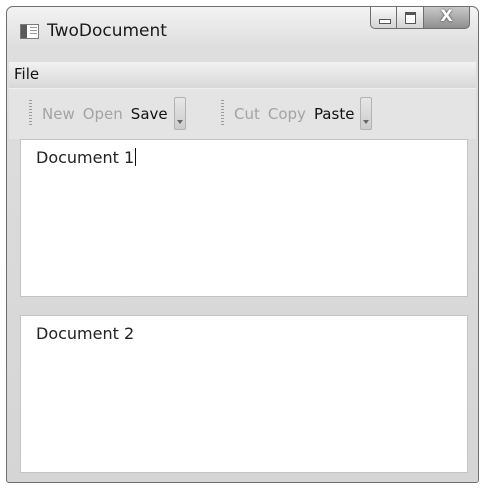 The width and height of the screenshot is (485, 489). I want to click on maximize-icon, so click(410, 18).